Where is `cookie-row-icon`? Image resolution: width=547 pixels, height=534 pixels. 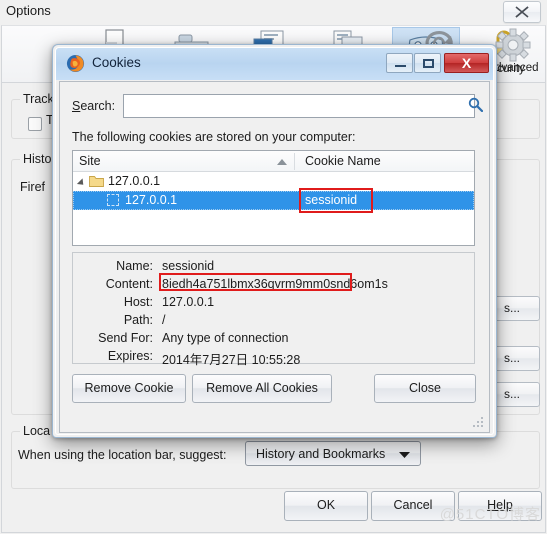
cookie-row-icon is located at coordinates (113, 200).